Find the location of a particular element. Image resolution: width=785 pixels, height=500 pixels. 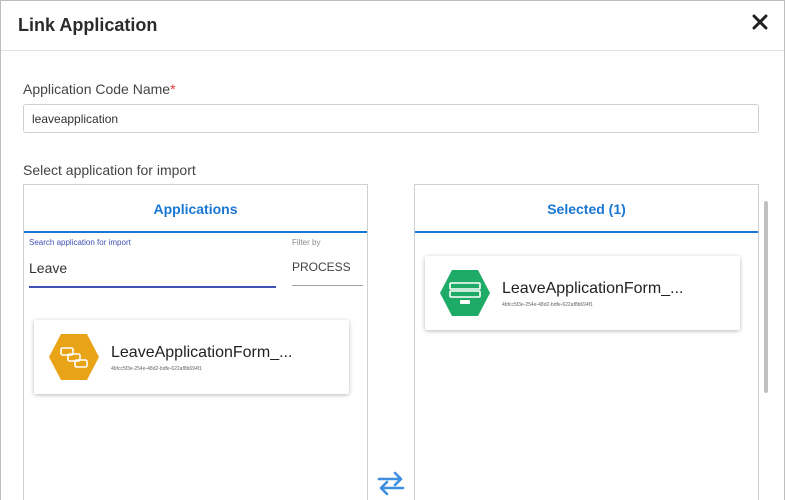

dialog-header: Link Application is located at coordinates (392, 26).